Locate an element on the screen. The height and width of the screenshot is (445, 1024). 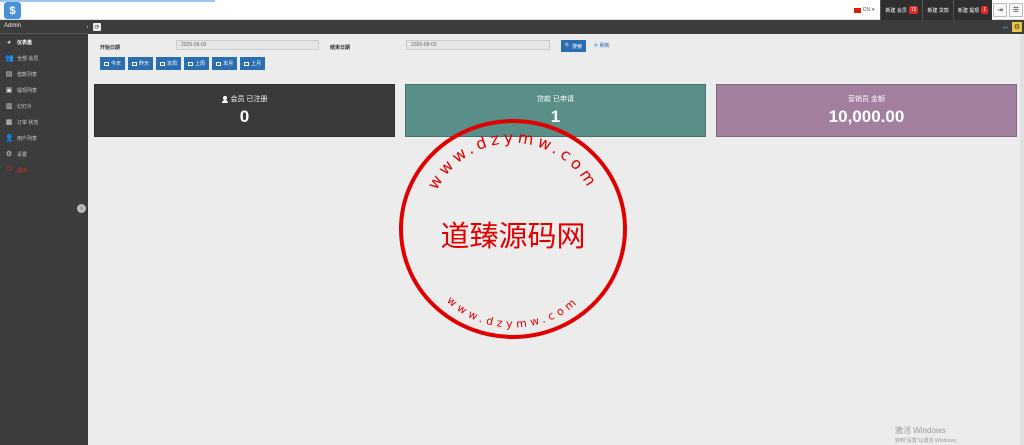
amount-stat-card: 营销员 金额 10,000.00 is located at coordinates (866, 110).